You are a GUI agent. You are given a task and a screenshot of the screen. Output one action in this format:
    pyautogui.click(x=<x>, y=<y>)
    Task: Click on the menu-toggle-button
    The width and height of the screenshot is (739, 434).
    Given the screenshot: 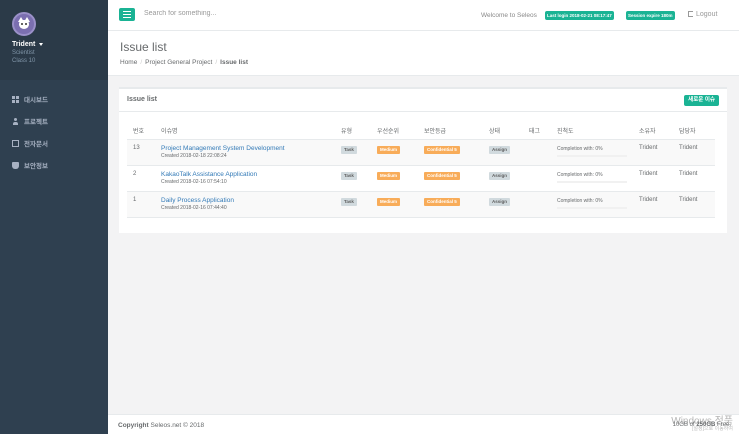 What is the action you would take?
    pyautogui.click(x=127, y=14)
    